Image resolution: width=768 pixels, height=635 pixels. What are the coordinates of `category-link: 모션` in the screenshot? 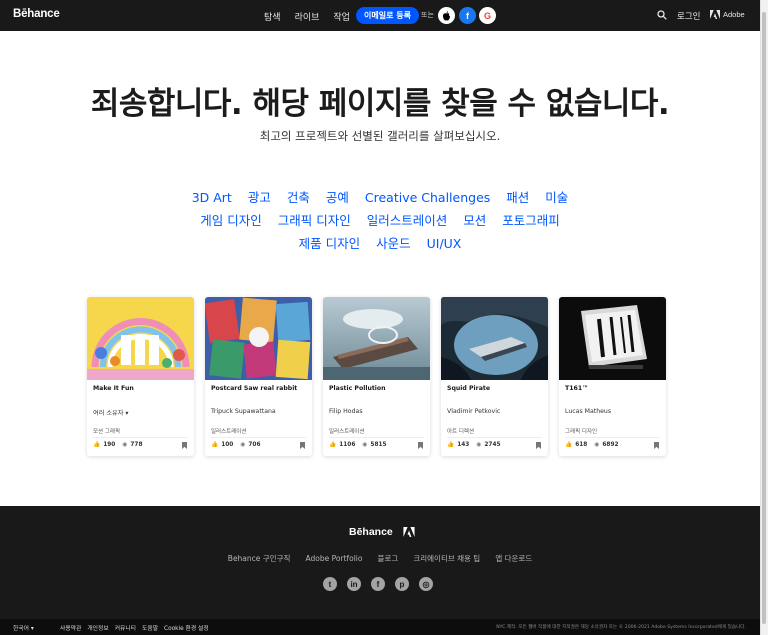 It's located at (474, 221).